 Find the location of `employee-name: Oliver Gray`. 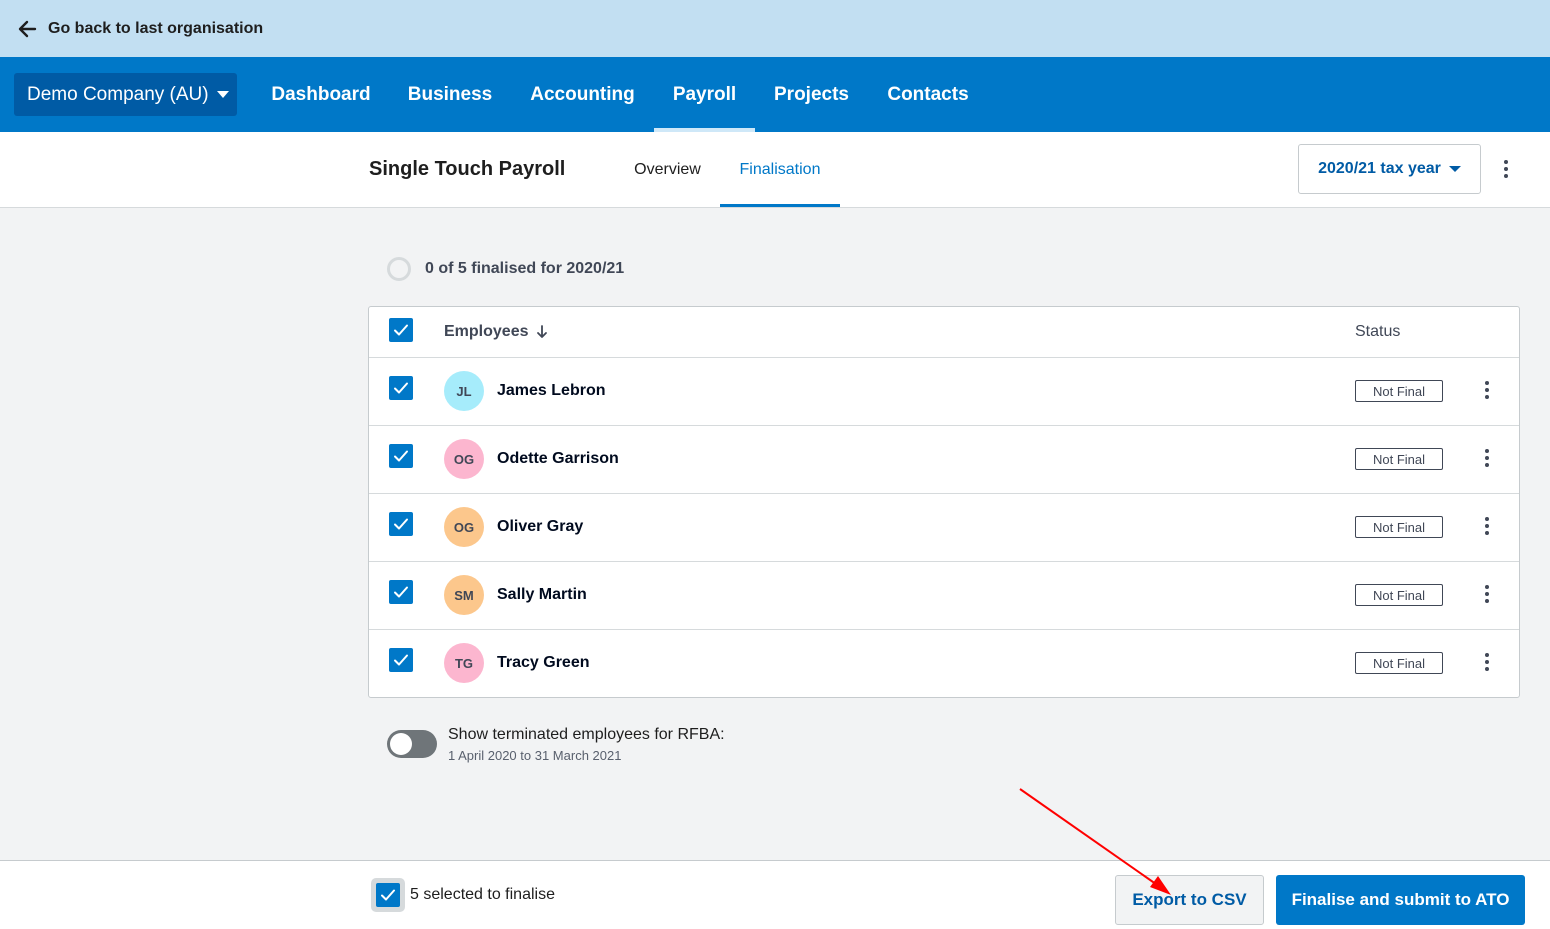

employee-name: Oliver Gray is located at coordinates (540, 527).